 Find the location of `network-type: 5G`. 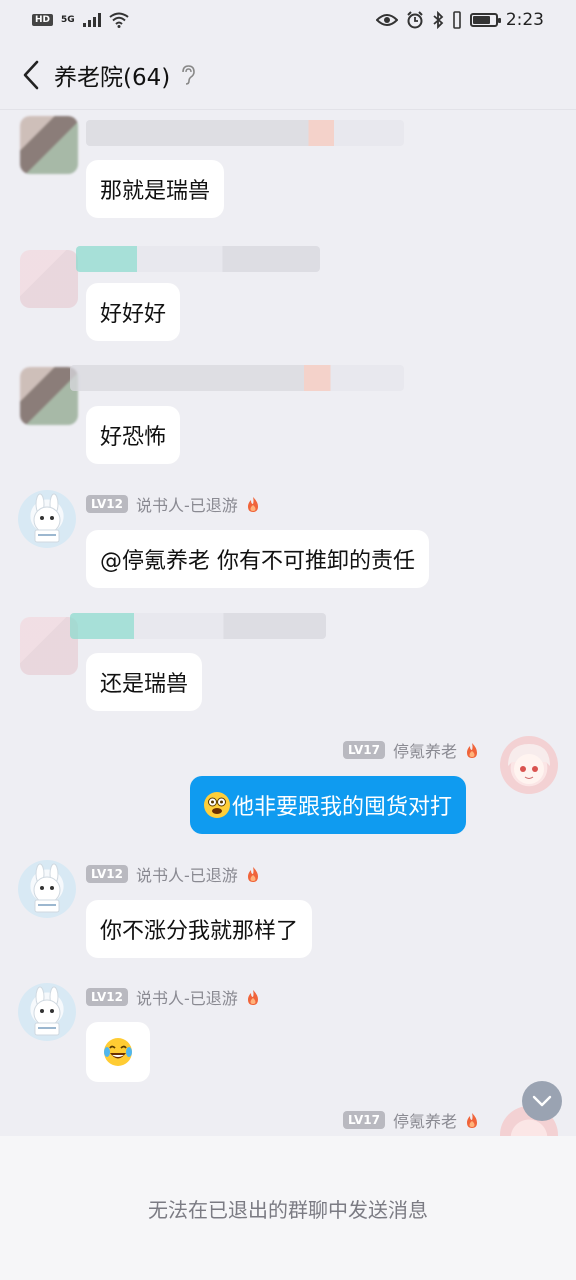

network-type: 5G is located at coordinates (68, 19).